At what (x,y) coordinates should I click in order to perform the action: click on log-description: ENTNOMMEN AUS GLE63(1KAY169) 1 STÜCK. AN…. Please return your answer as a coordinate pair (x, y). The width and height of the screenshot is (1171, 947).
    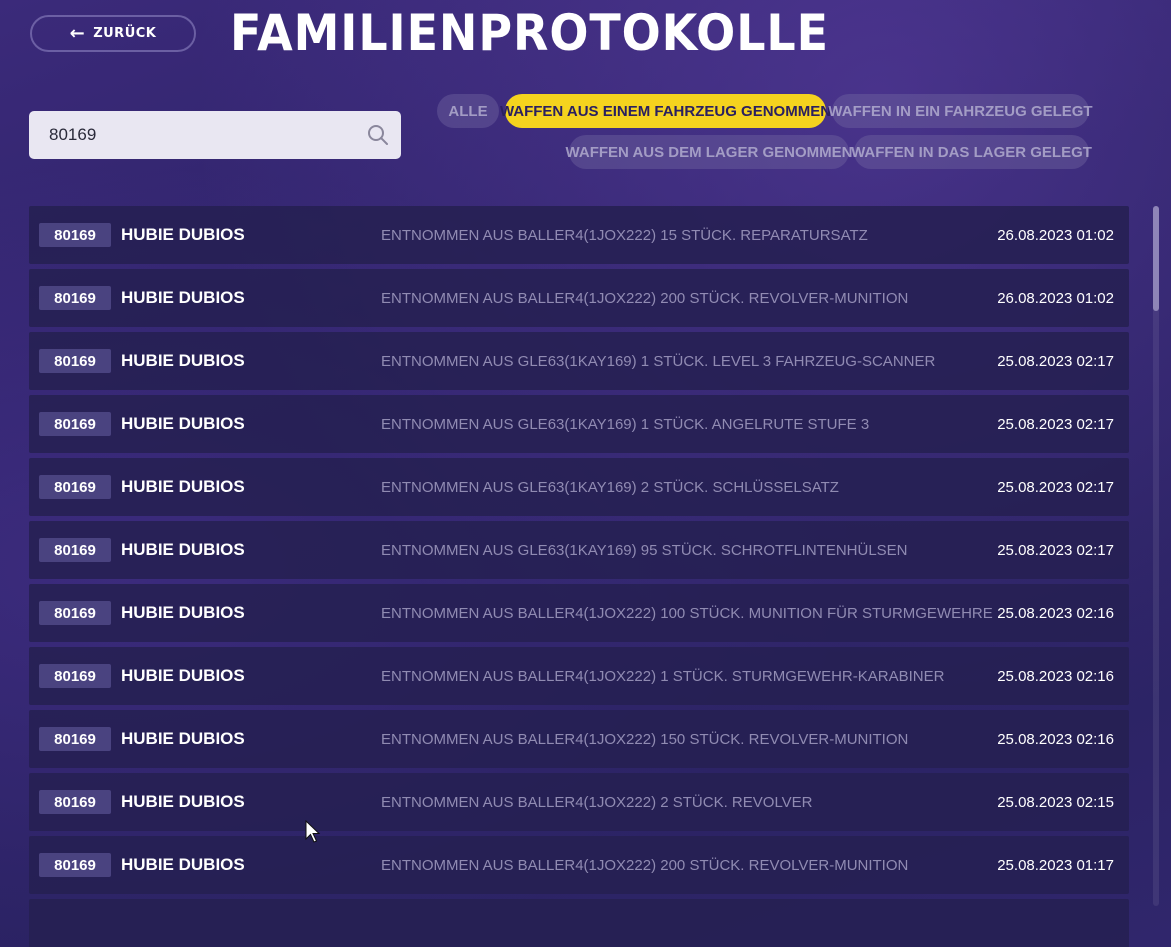
    Looking at the image, I should click on (625, 424).